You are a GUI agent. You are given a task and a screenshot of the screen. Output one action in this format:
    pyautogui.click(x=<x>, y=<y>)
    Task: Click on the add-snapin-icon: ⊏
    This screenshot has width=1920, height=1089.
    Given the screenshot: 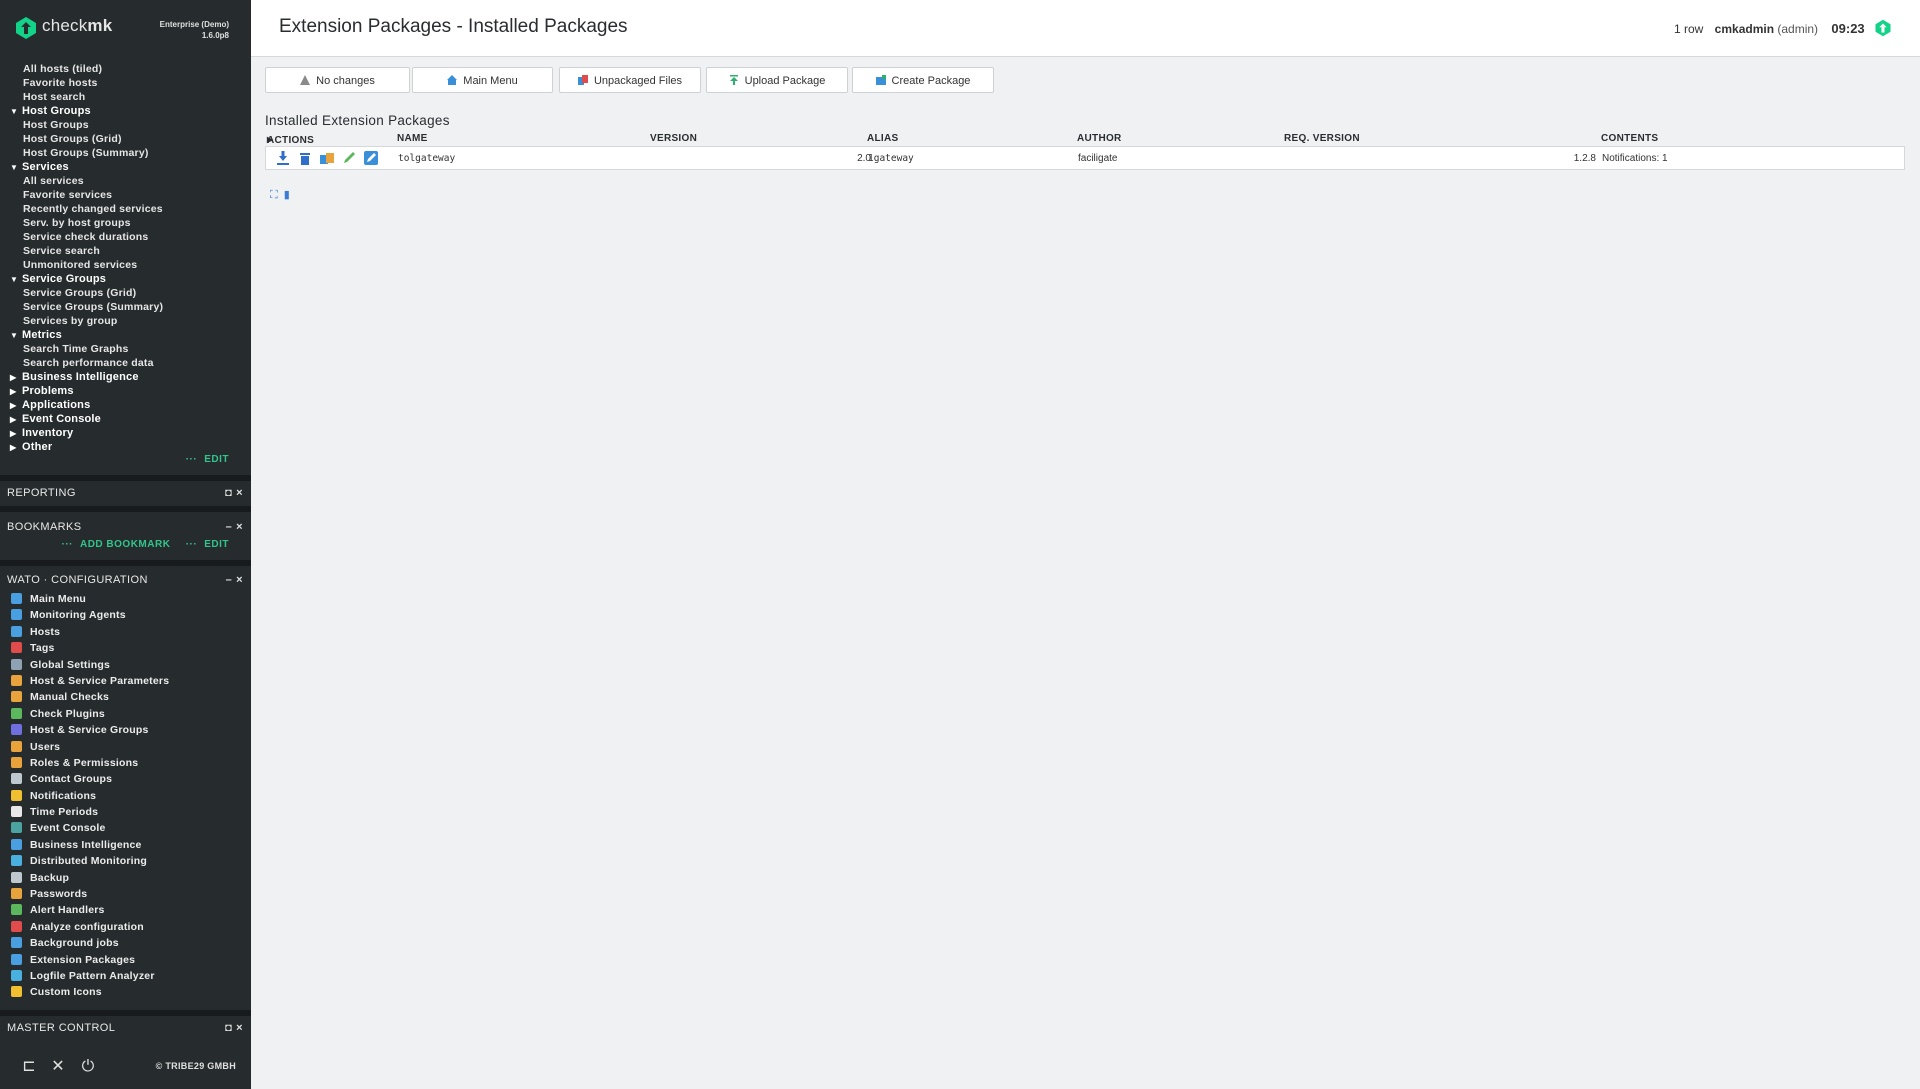 What is the action you would take?
    pyautogui.click(x=29, y=1067)
    